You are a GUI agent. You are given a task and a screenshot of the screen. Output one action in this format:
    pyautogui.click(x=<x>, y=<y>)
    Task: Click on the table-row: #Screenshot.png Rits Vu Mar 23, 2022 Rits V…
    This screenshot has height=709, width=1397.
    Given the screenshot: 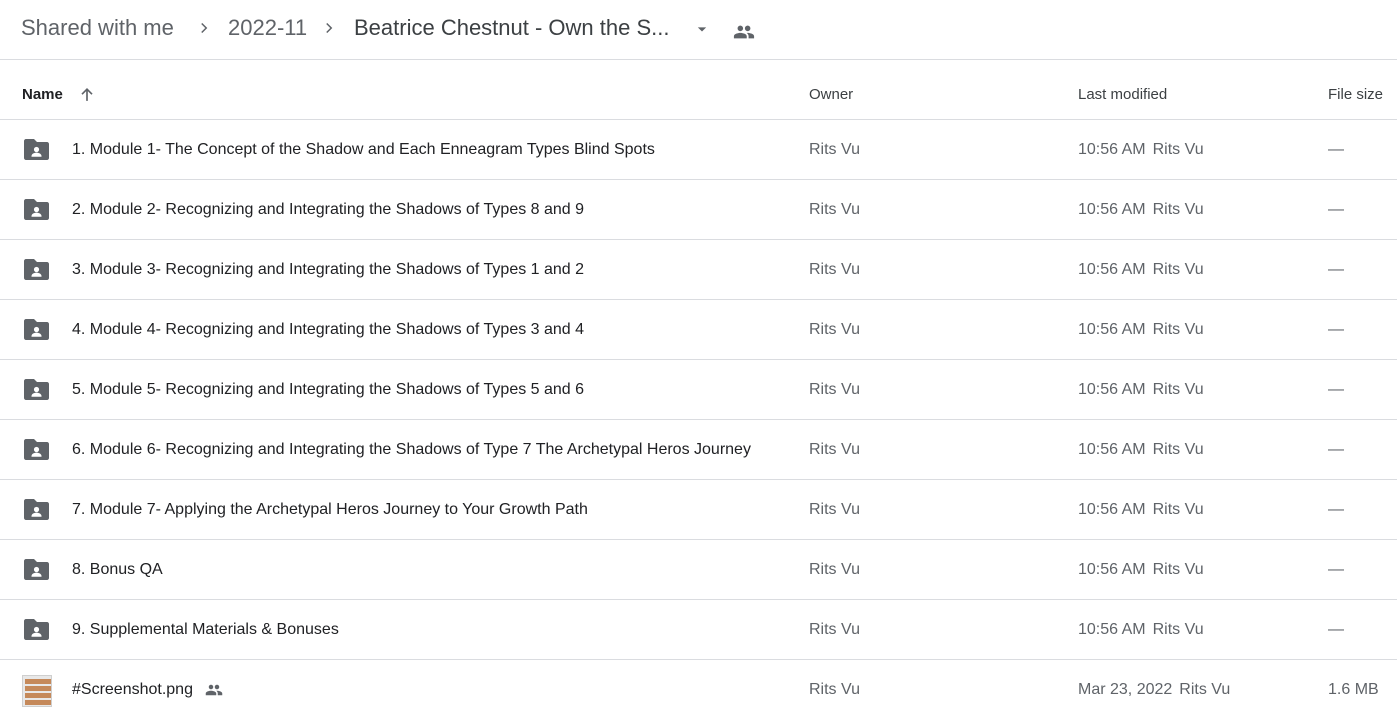 What is the action you would take?
    pyautogui.click(x=698, y=684)
    